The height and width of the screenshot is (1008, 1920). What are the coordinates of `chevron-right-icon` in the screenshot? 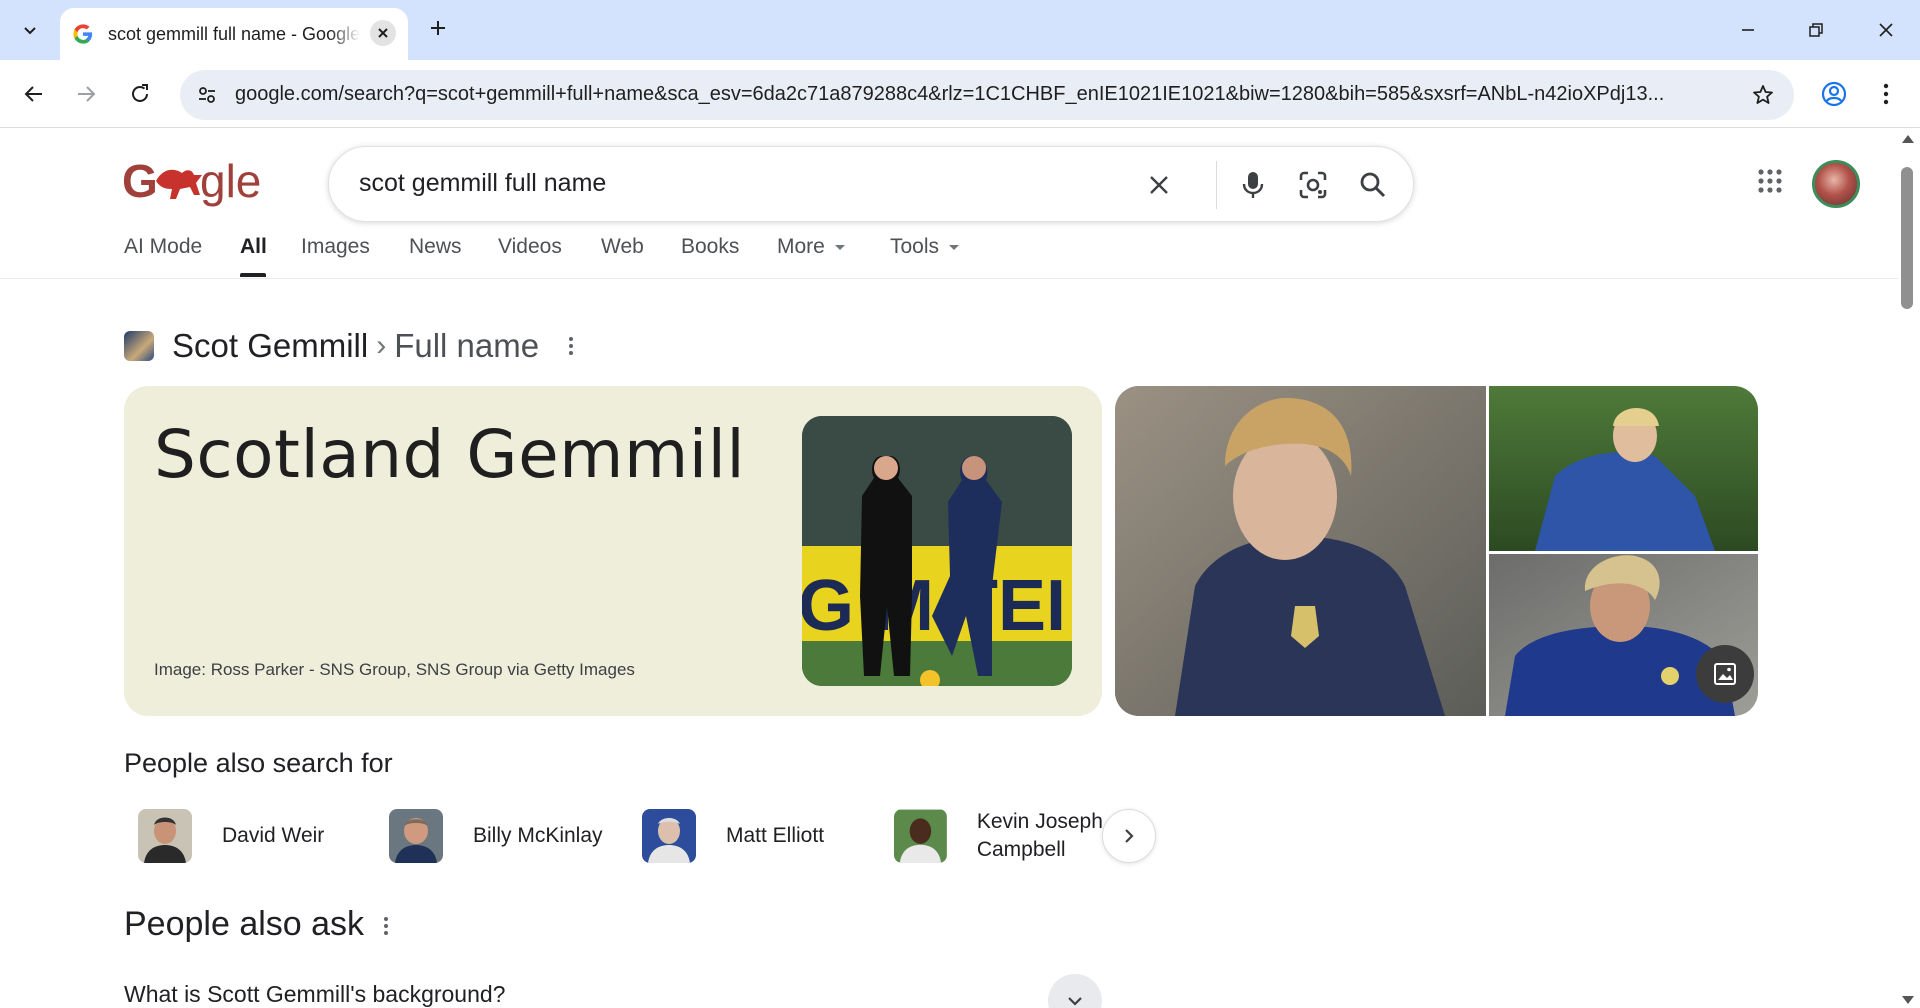 It's located at (1129, 836).